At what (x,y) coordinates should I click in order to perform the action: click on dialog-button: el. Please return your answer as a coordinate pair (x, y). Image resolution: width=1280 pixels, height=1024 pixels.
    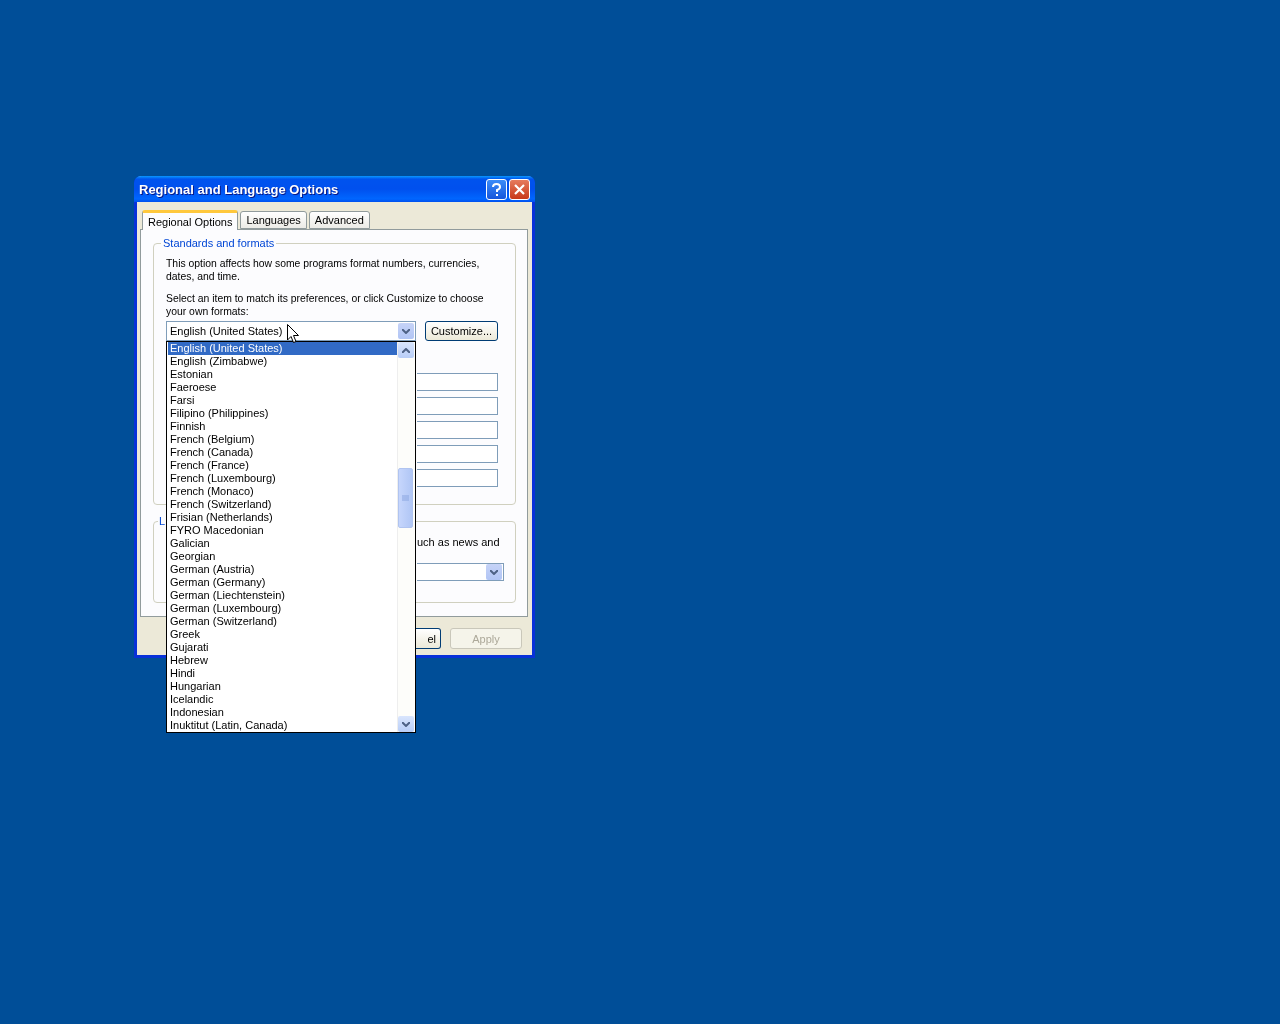
    Looking at the image, I should click on (427, 638).